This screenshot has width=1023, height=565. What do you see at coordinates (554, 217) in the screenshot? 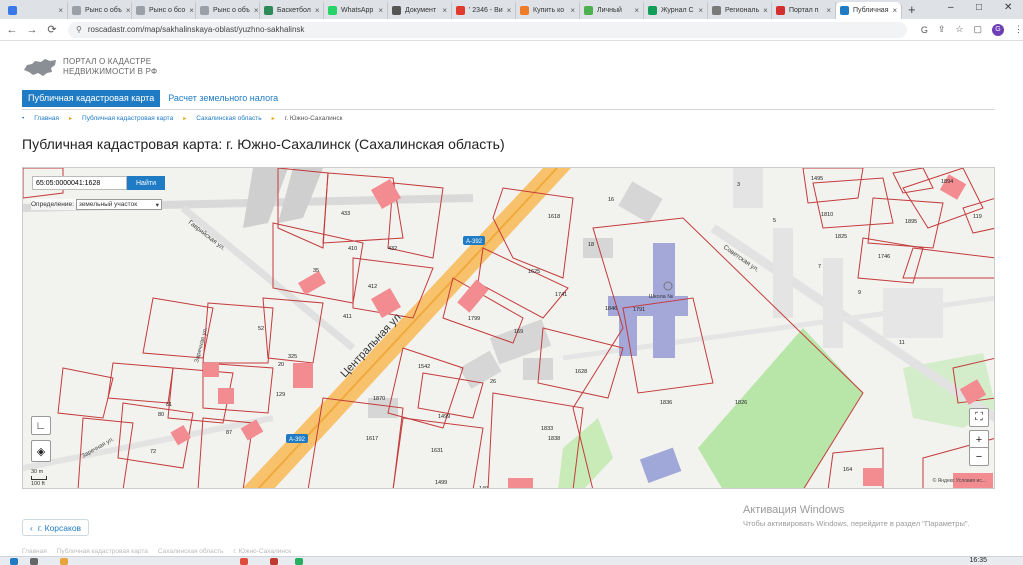
I see `parcel-number: 1618` at bounding box center [554, 217].